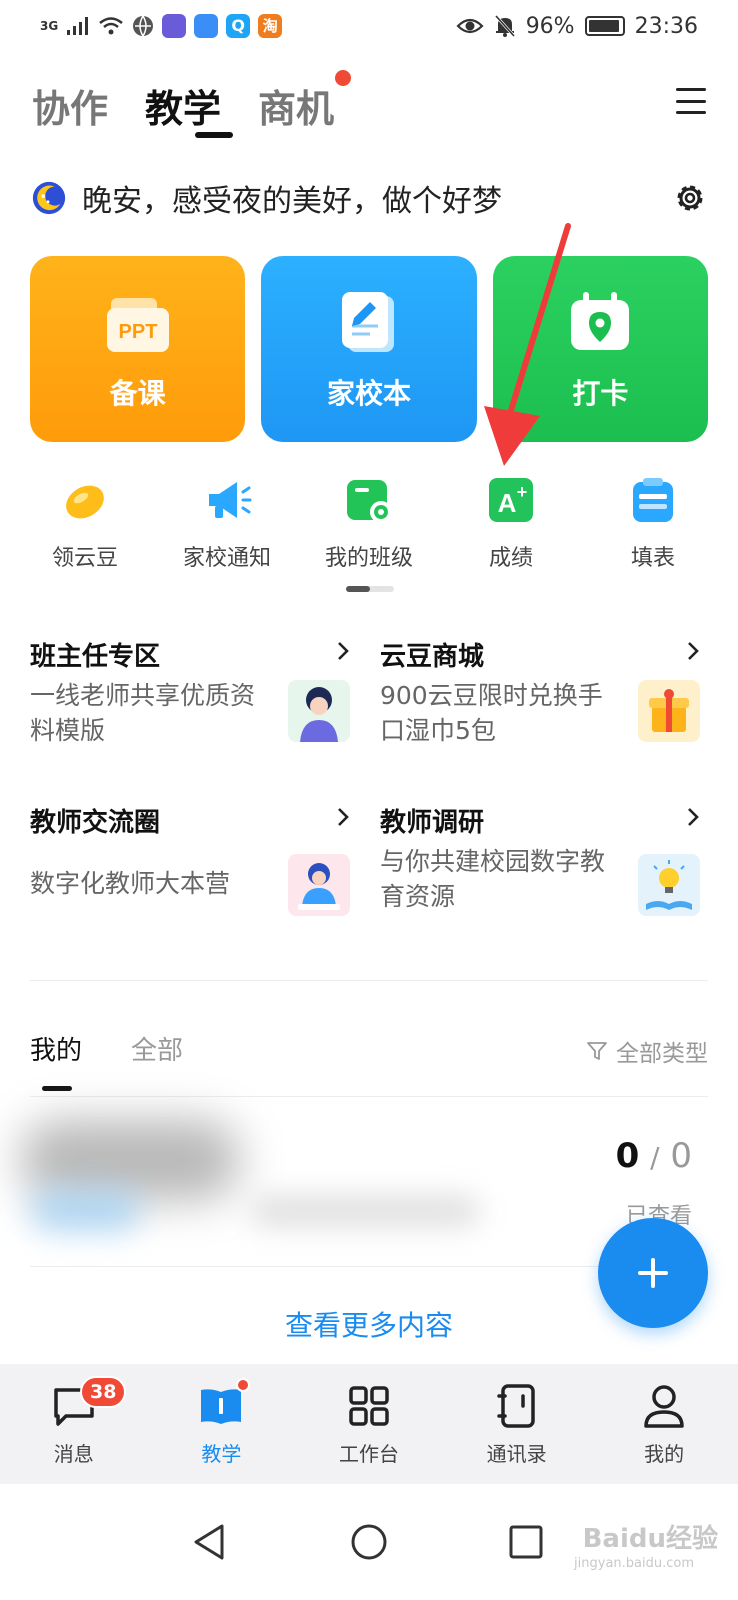  Describe the element at coordinates (319, 885) in the screenshot. I see `teacher-reading-thumbnail-icon` at that location.